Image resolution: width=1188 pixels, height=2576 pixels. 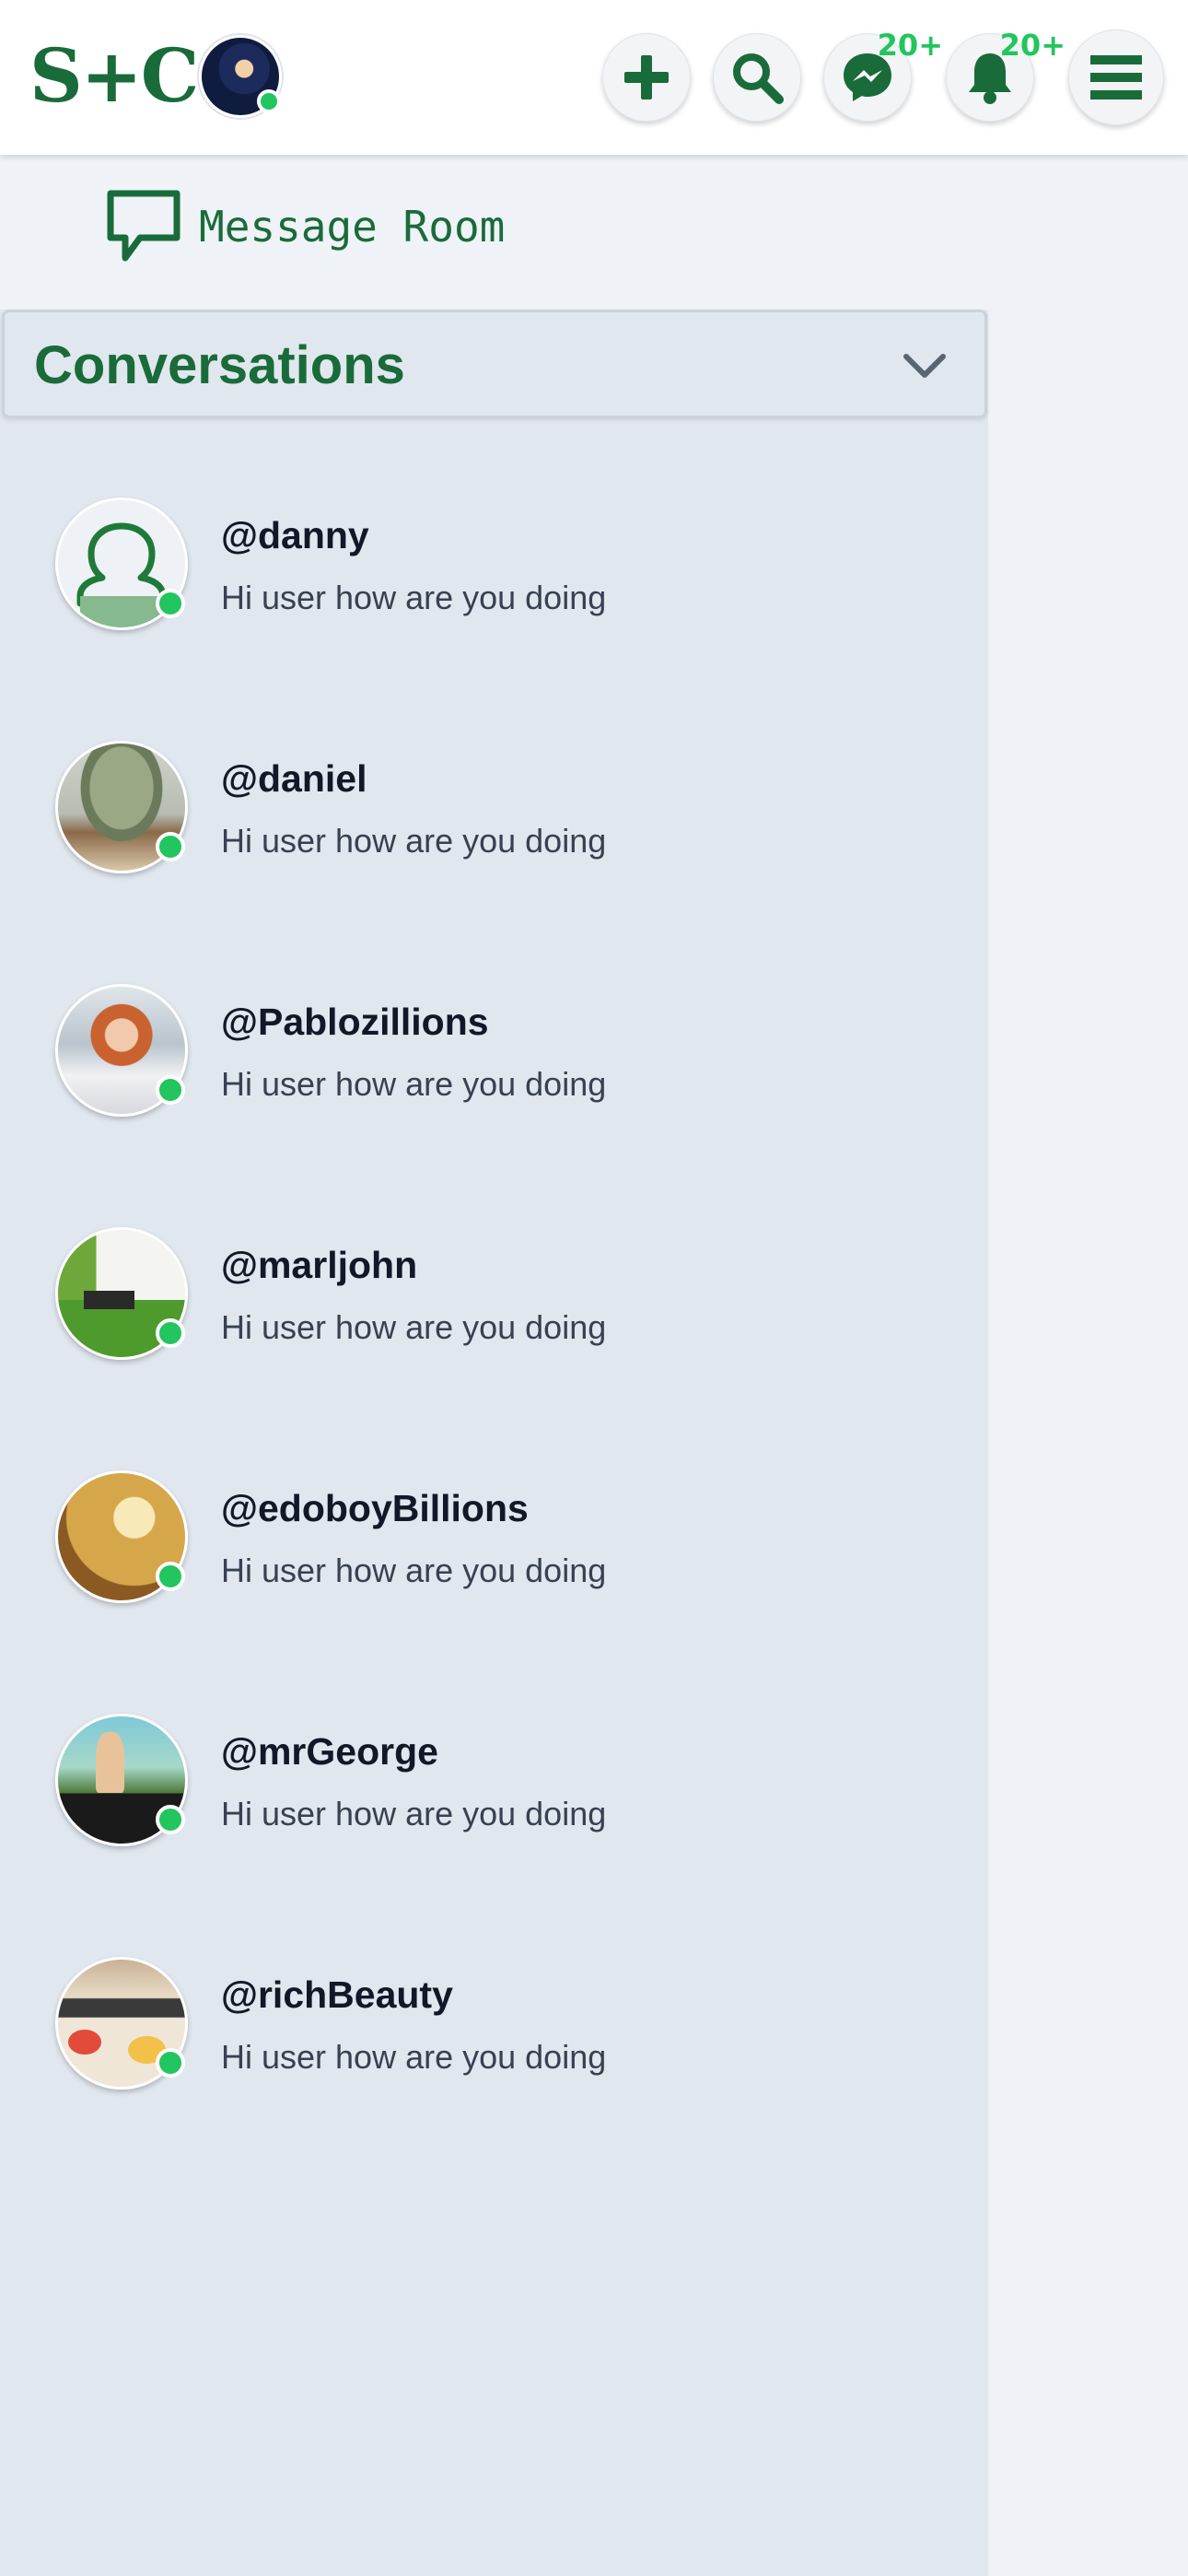 I want to click on conversations-header: Conversations, so click(x=494, y=364).